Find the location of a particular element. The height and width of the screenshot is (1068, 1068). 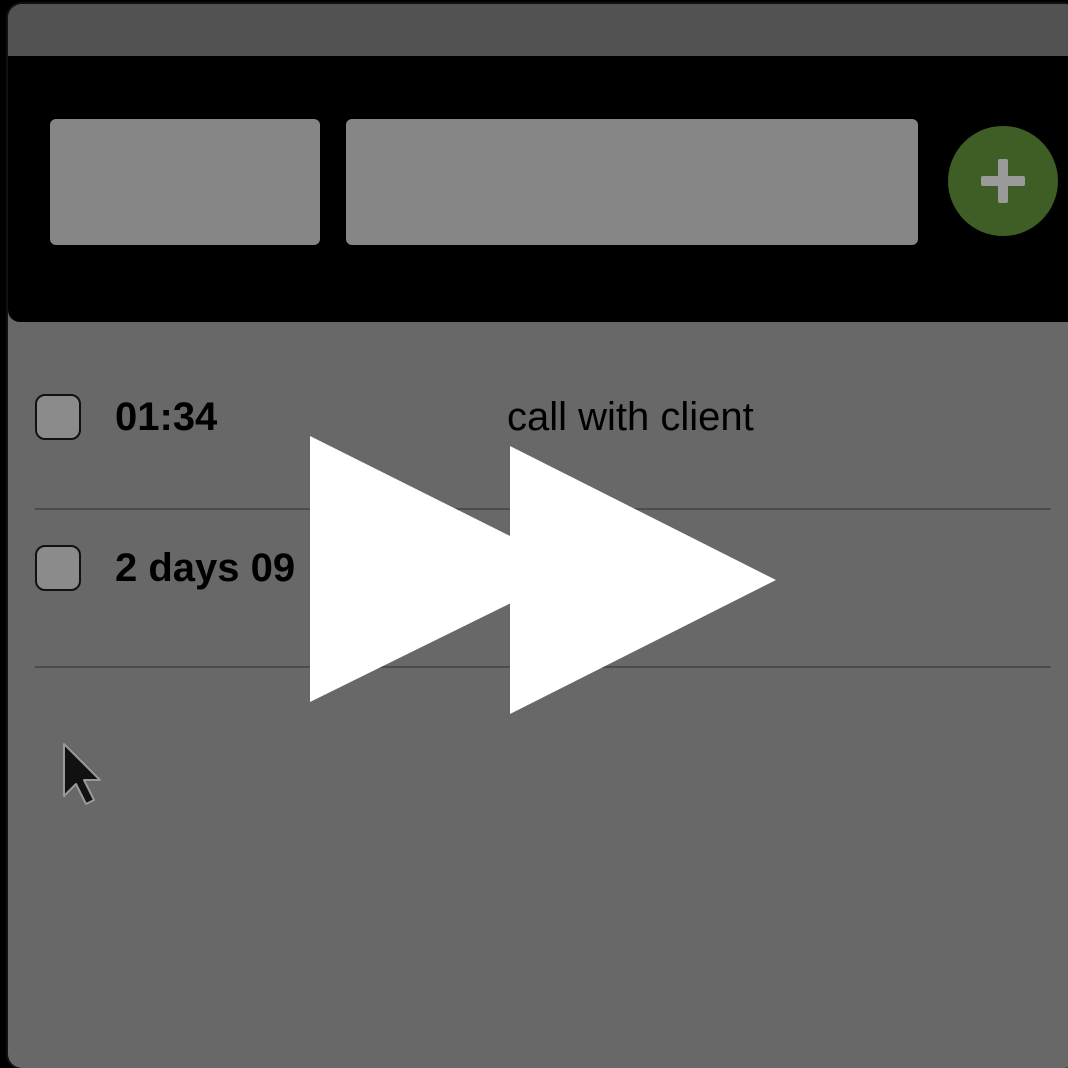

plus-icon is located at coordinates (1003, 181).